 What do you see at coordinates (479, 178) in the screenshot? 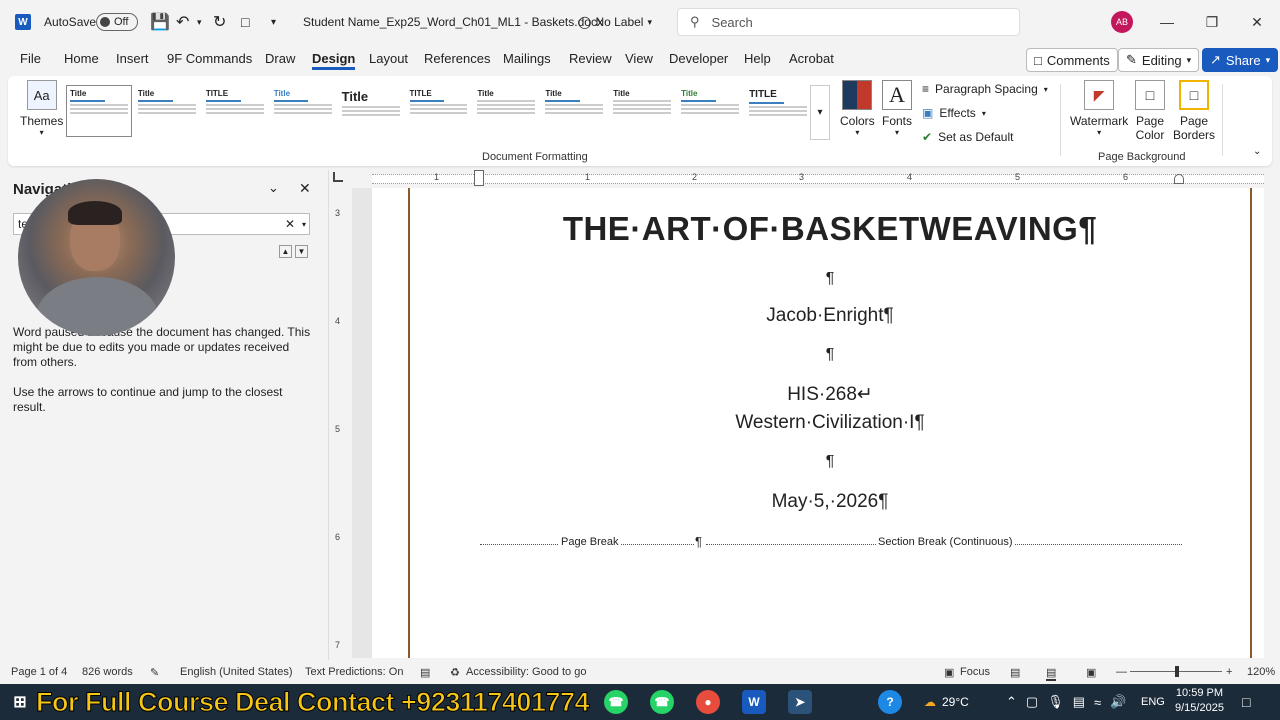
I see `indent-marker-icon` at bounding box center [479, 178].